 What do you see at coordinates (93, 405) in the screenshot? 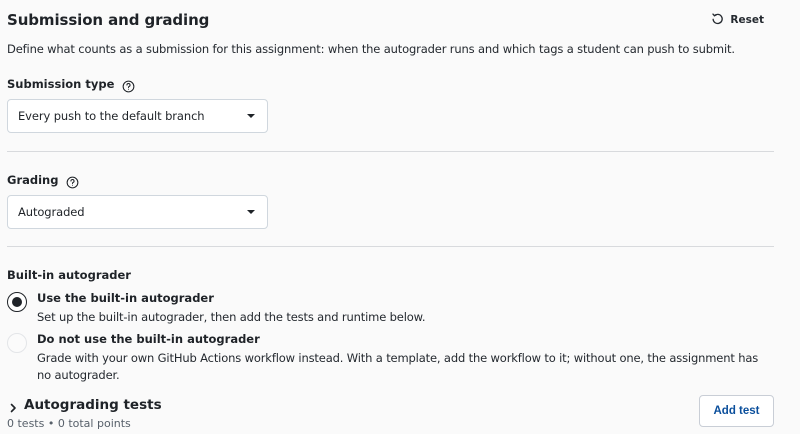
I see `autograding-tests-toggle: Autograding tests` at bounding box center [93, 405].